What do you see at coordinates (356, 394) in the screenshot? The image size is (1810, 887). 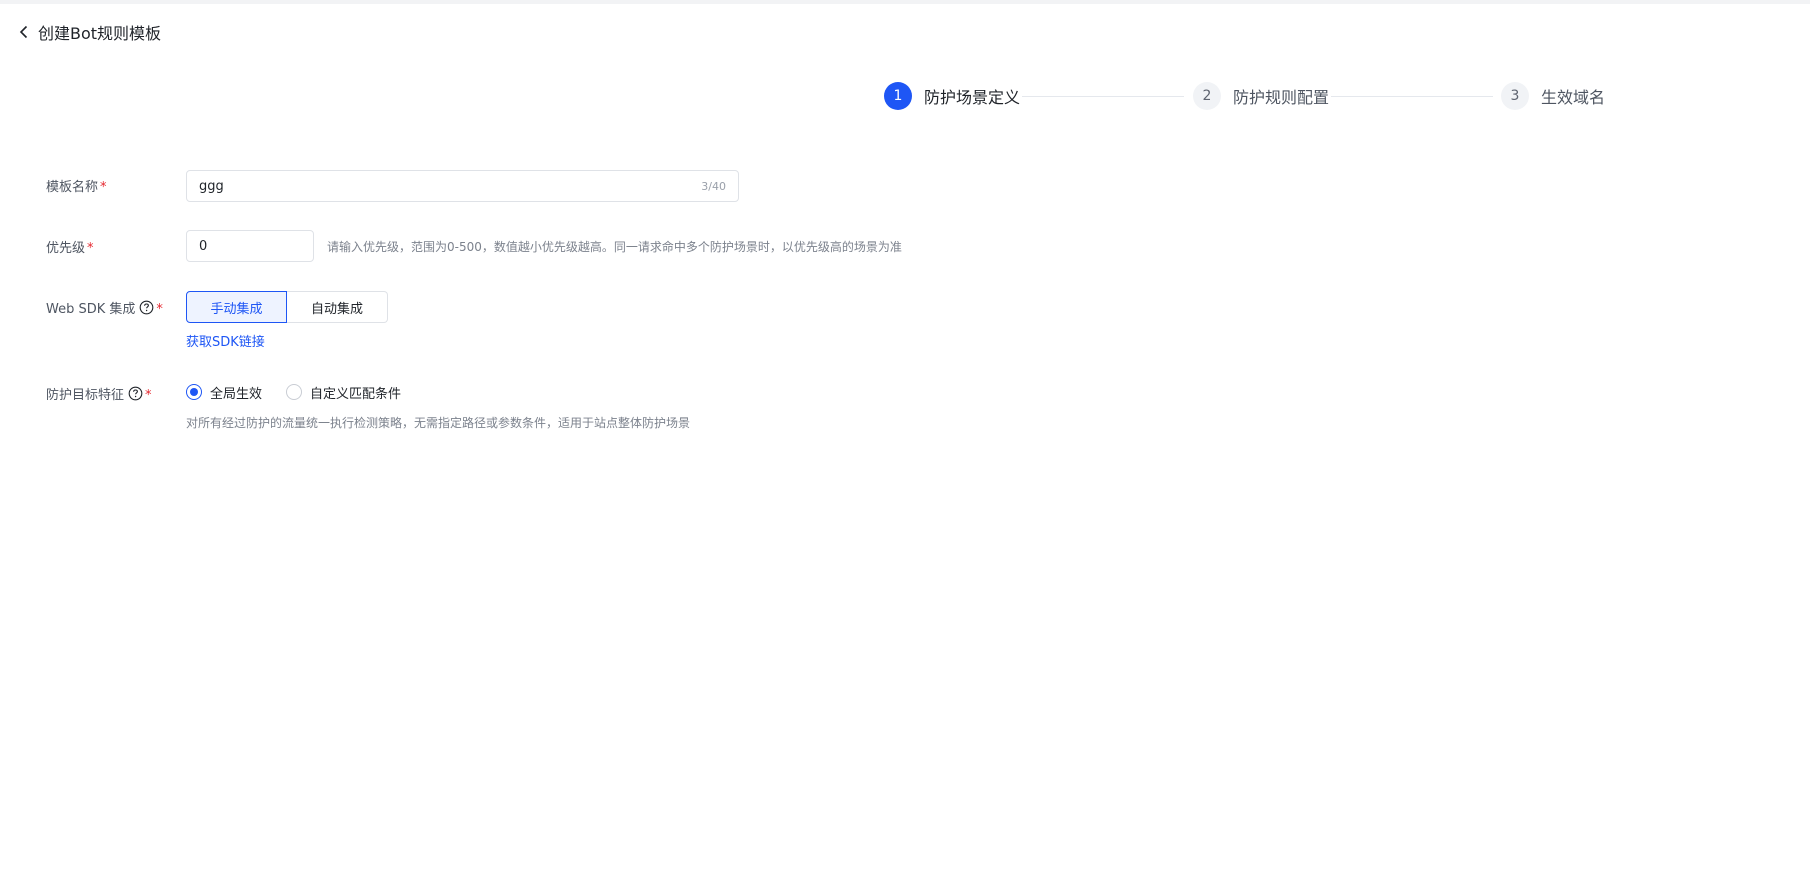 I see `radio-custom-label: 自定义匹配条件` at bounding box center [356, 394].